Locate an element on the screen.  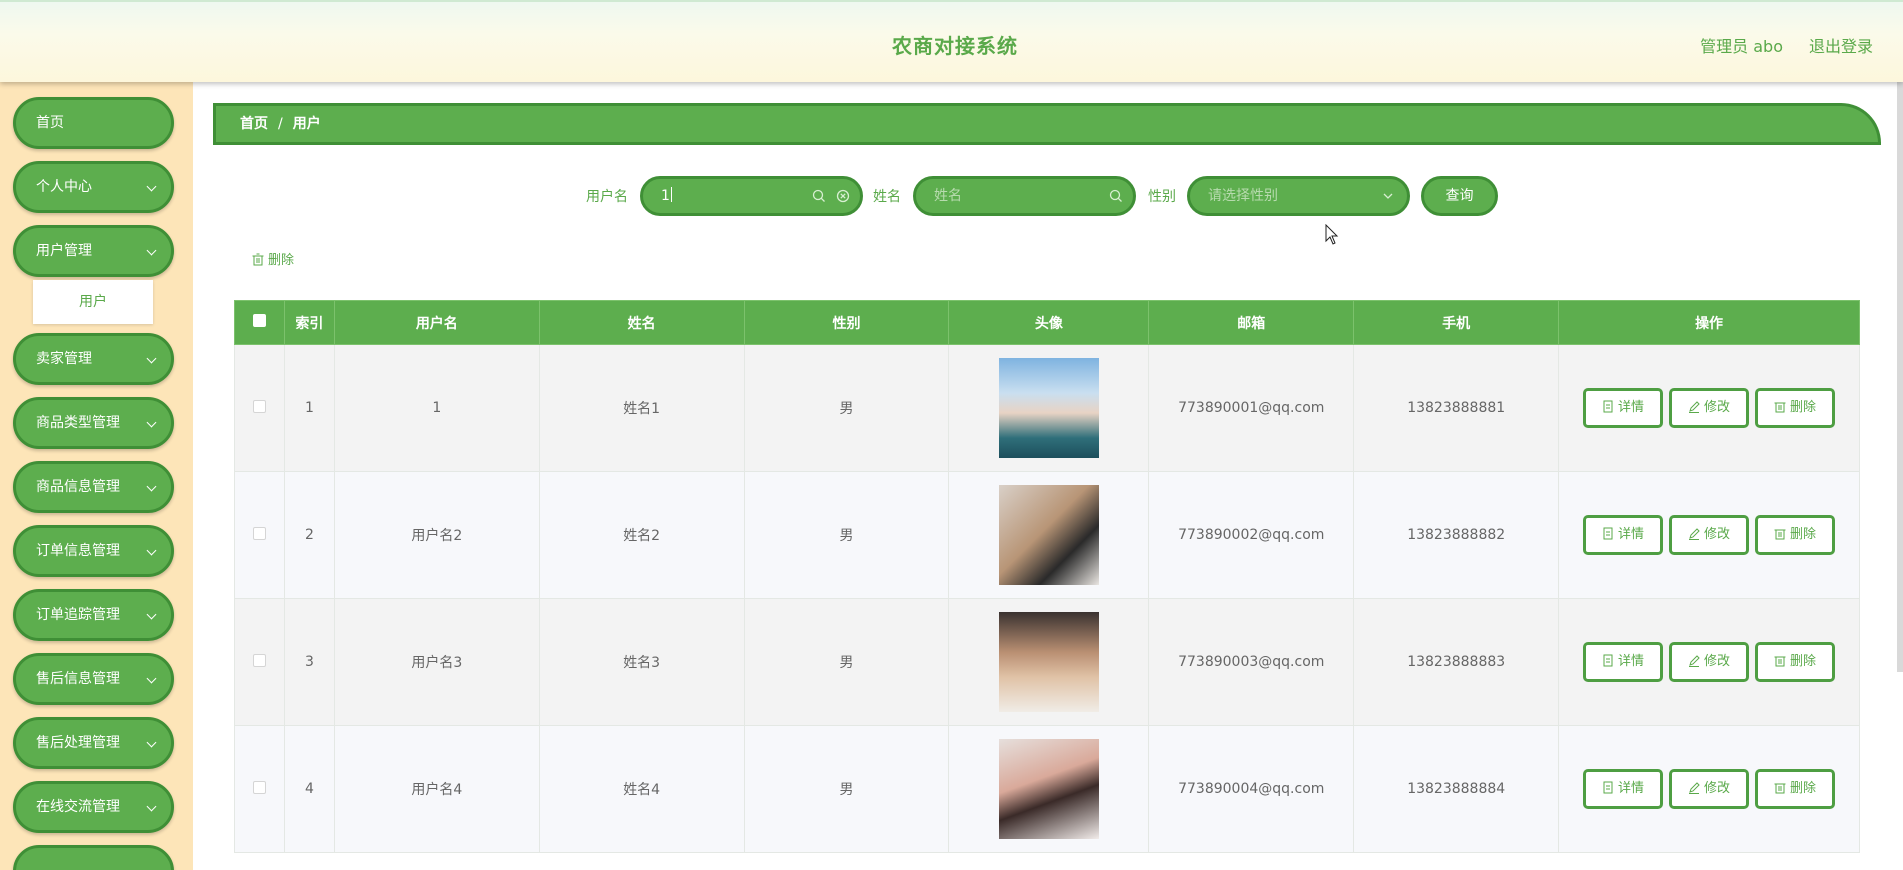
sidebar-item-label: 在线交流管理 is located at coordinates (78, 807).